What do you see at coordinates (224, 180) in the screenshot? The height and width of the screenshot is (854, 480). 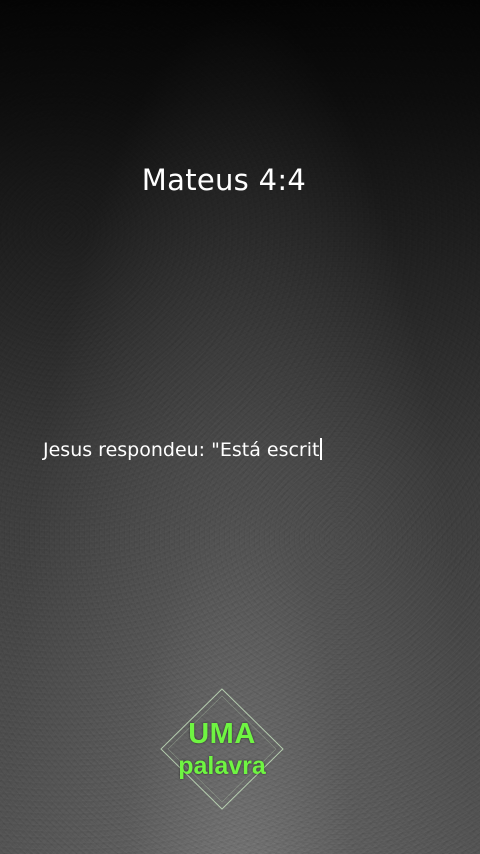 I see `verse-reference: Mateus 4:4` at bounding box center [224, 180].